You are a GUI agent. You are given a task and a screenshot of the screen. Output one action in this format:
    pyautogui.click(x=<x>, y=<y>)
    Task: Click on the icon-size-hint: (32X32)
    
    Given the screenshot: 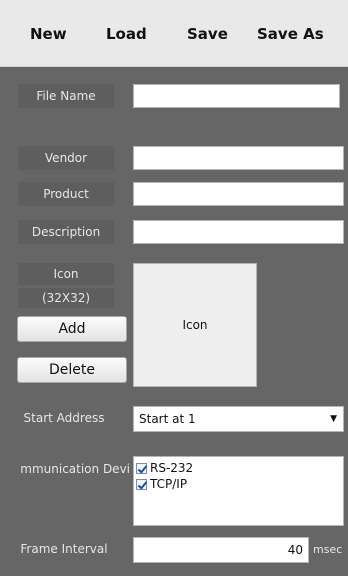 What is the action you would take?
    pyautogui.click(x=66, y=298)
    